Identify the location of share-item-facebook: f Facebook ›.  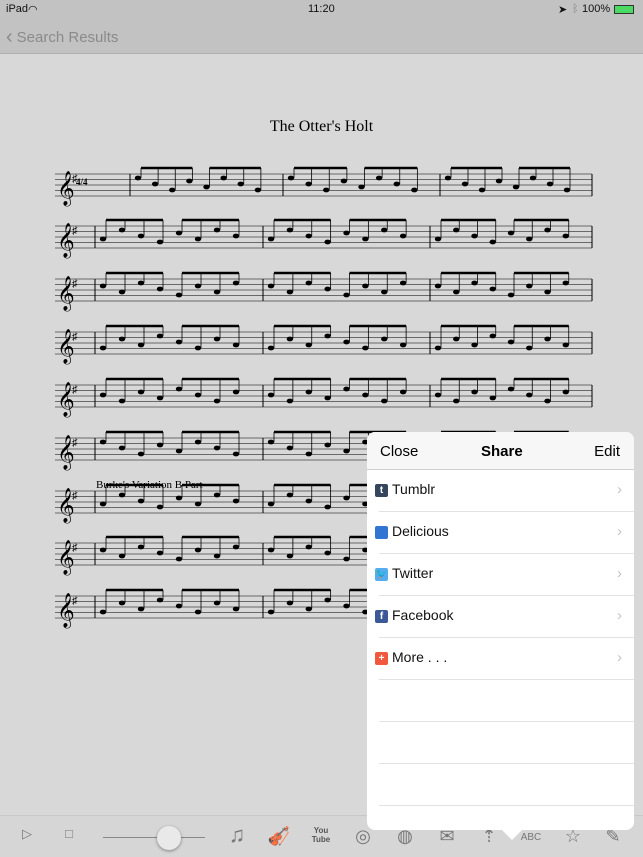
(500, 617).